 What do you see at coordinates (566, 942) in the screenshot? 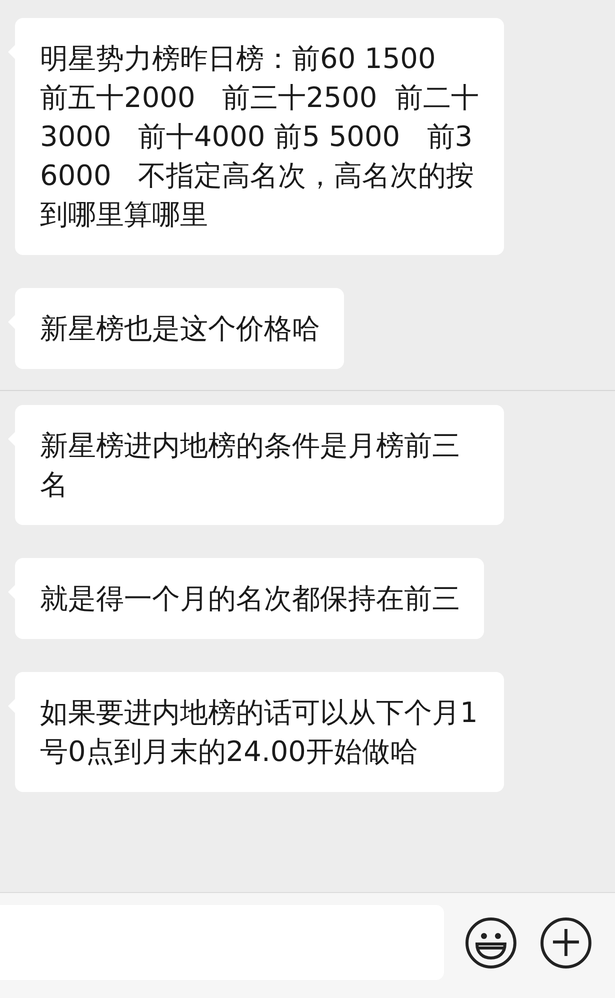
I see `add-icon` at bounding box center [566, 942].